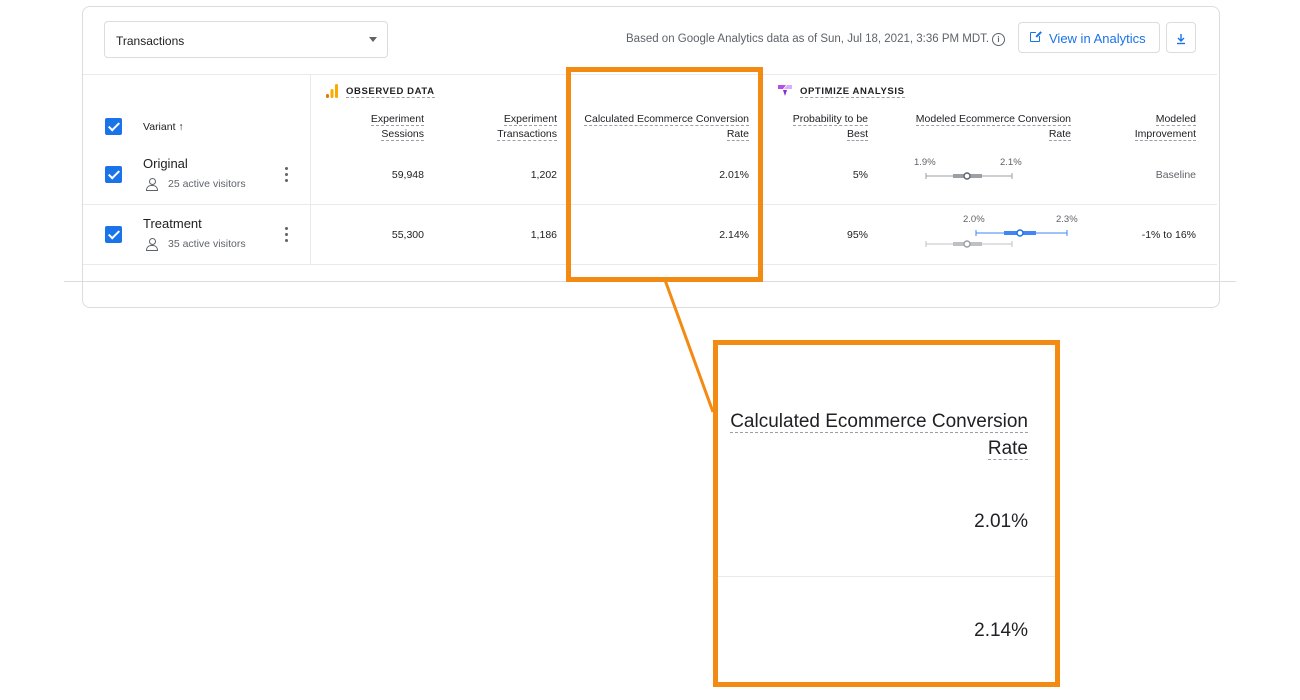 The height and width of the screenshot is (700, 1300). What do you see at coordinates (543, 235) in the screenshot?
I see `experiment-transactions-value: 1,186` at bounding box center [543, 235].